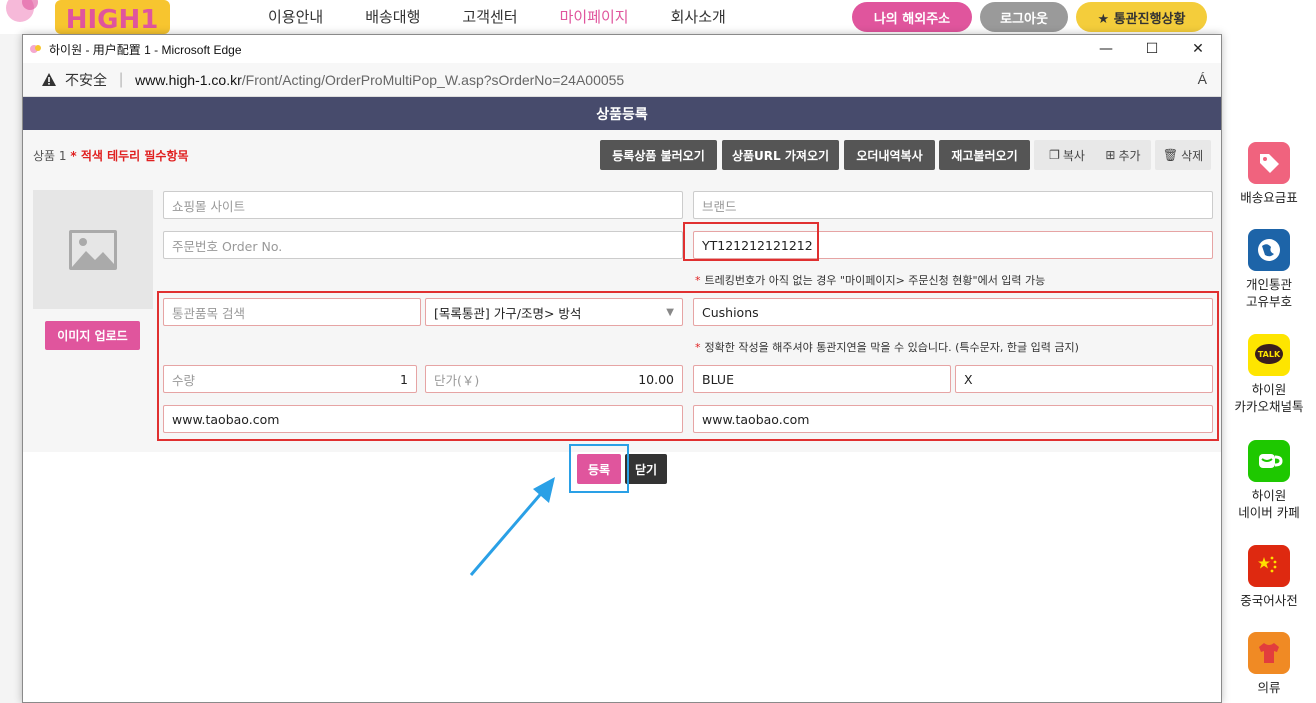 The image size is (1316, 703). I want to click on quick-label: 하이원 카카오채널톡, so click(1269, 398).